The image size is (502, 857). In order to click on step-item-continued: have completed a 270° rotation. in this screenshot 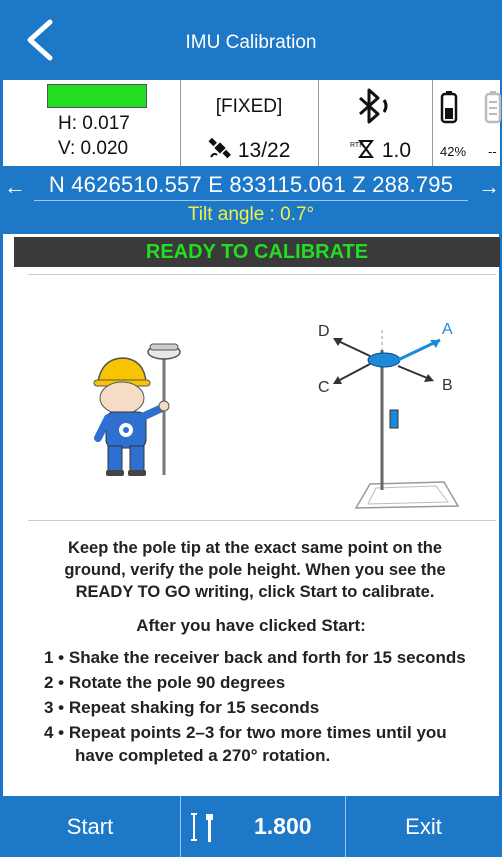, I will do `click(203, 755)`.